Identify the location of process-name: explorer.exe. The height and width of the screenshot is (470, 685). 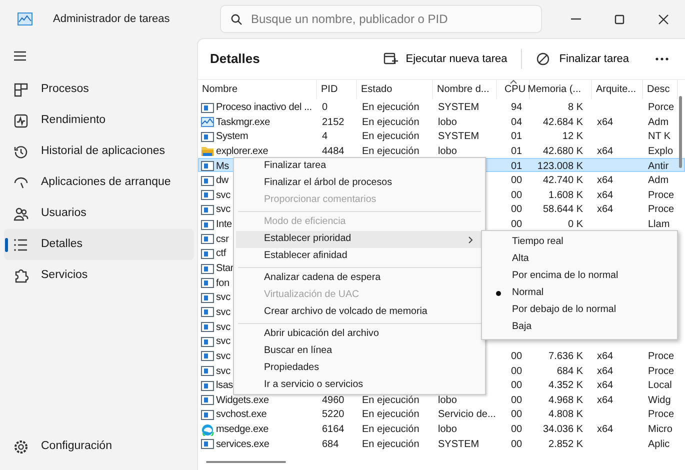
(242, 151).